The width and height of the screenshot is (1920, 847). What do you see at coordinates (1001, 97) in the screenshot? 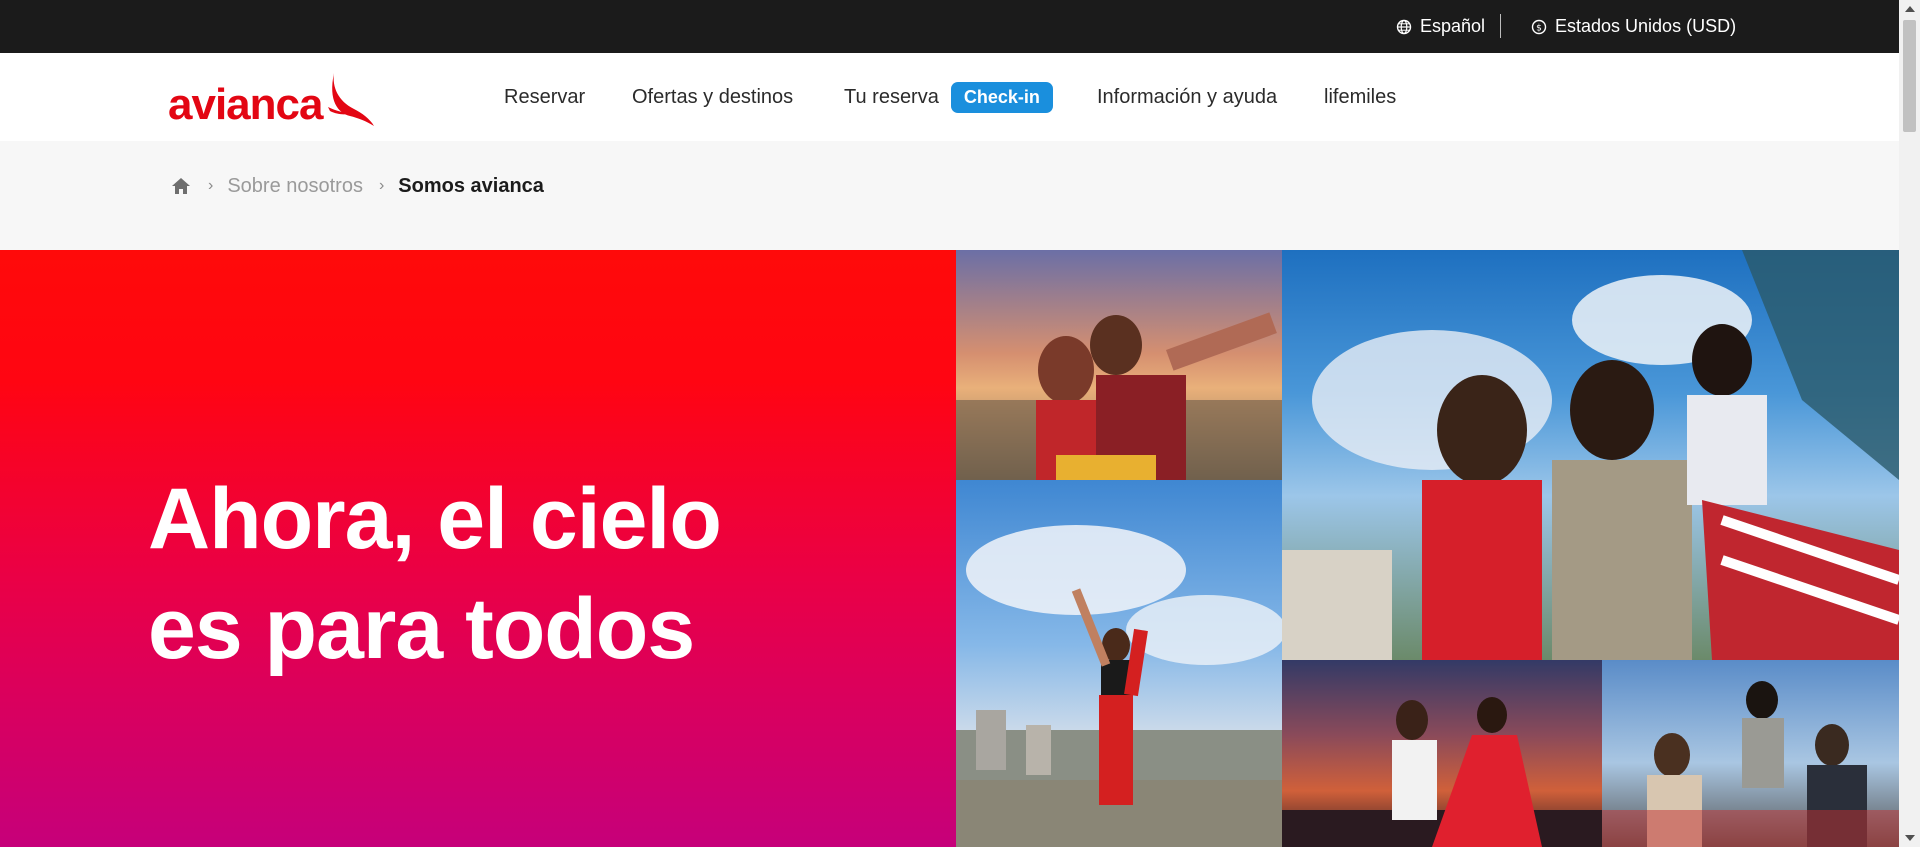
I see `checkin-button: Check-in` at bounding box center [1001, 97].